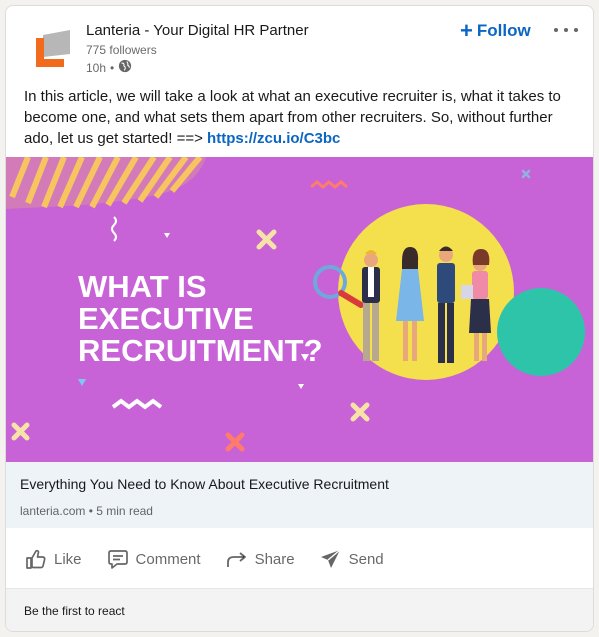  What do you see at coordinates (168, 559) in the screenshot?
I see `comment-label: Comment` at bounding box center [168, 559].